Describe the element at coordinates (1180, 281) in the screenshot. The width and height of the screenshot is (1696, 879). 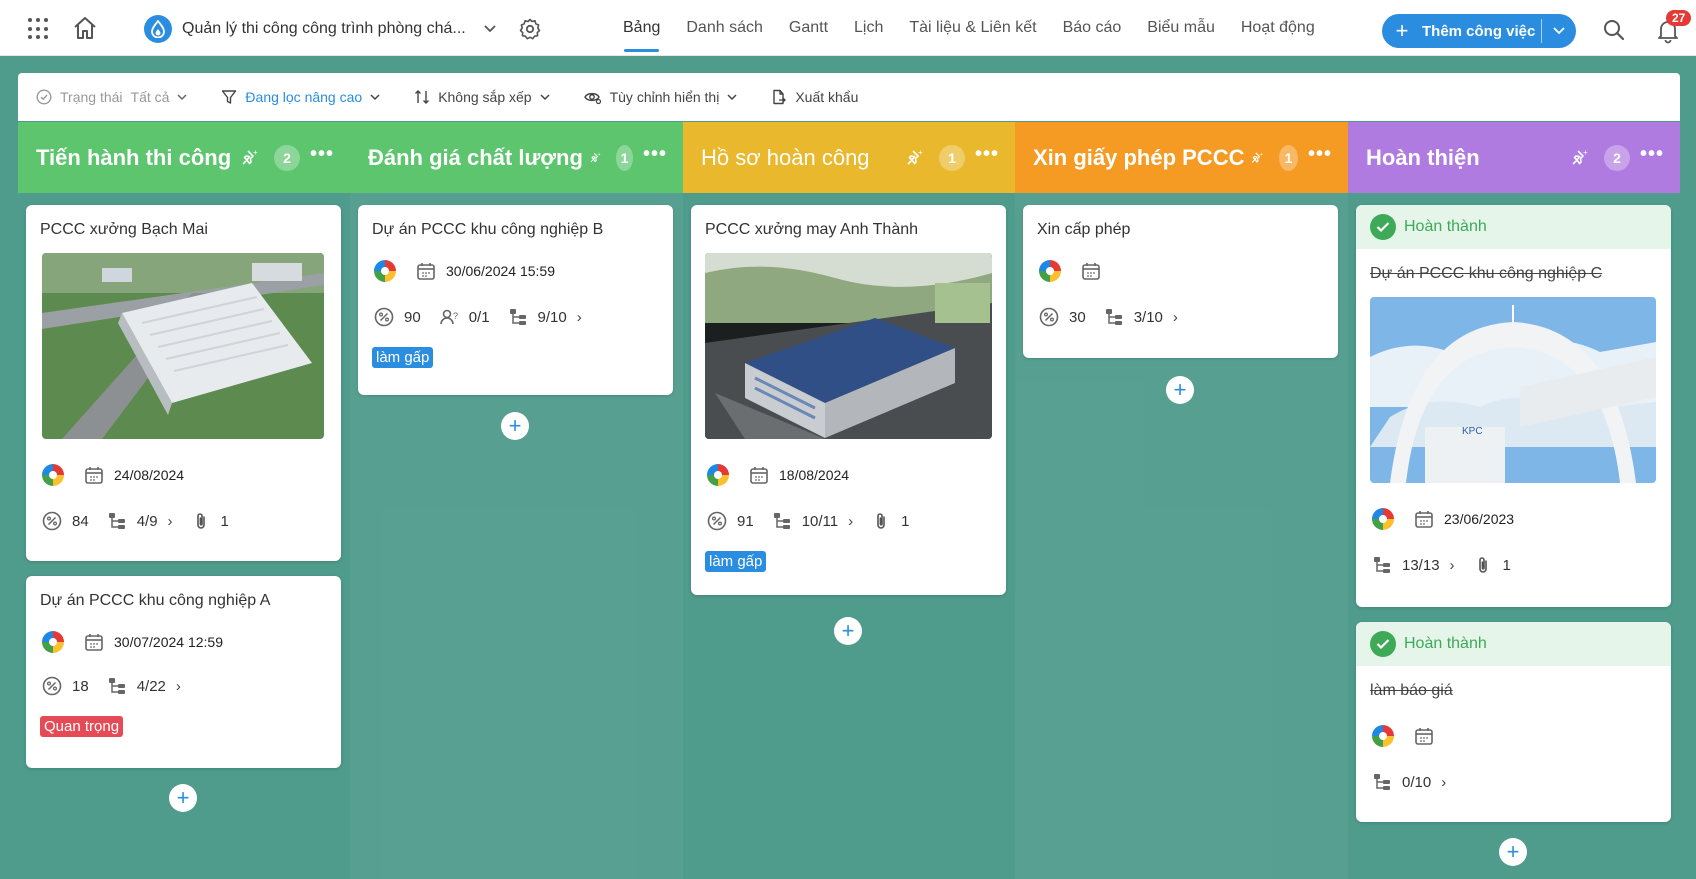
I see `task-card: Xin cấp phép 30 3/10 ›` at that location.